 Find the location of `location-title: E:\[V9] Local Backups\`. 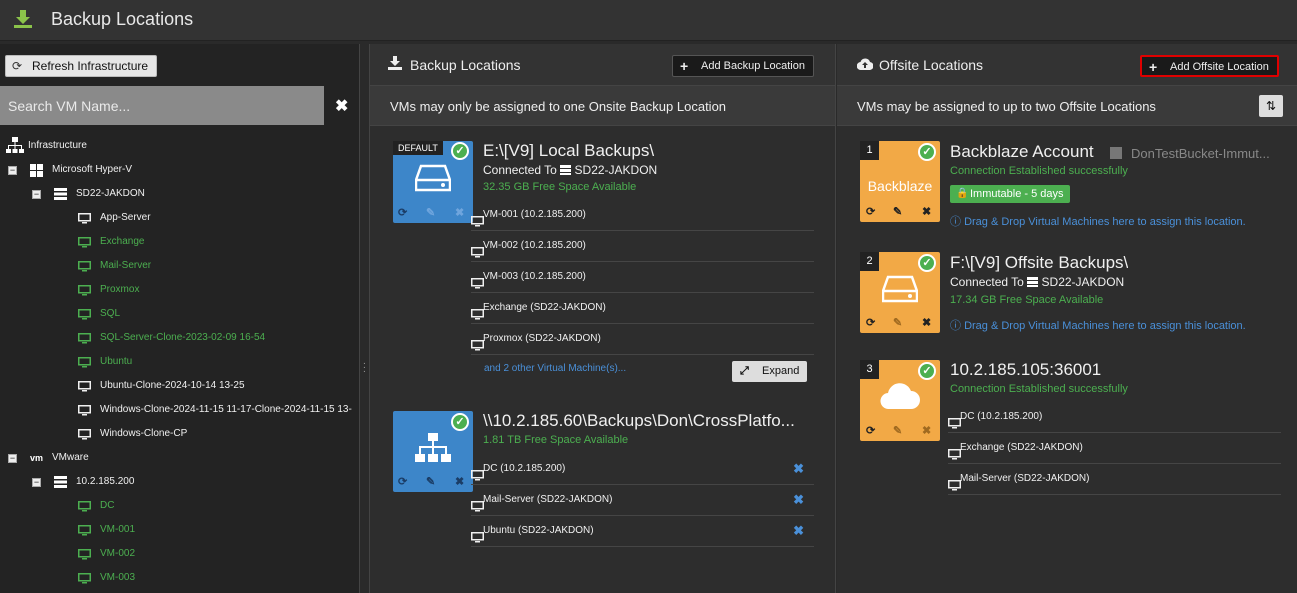

location-title: E:\[V9] Local Backups\ is located at coordinates (569, 150).